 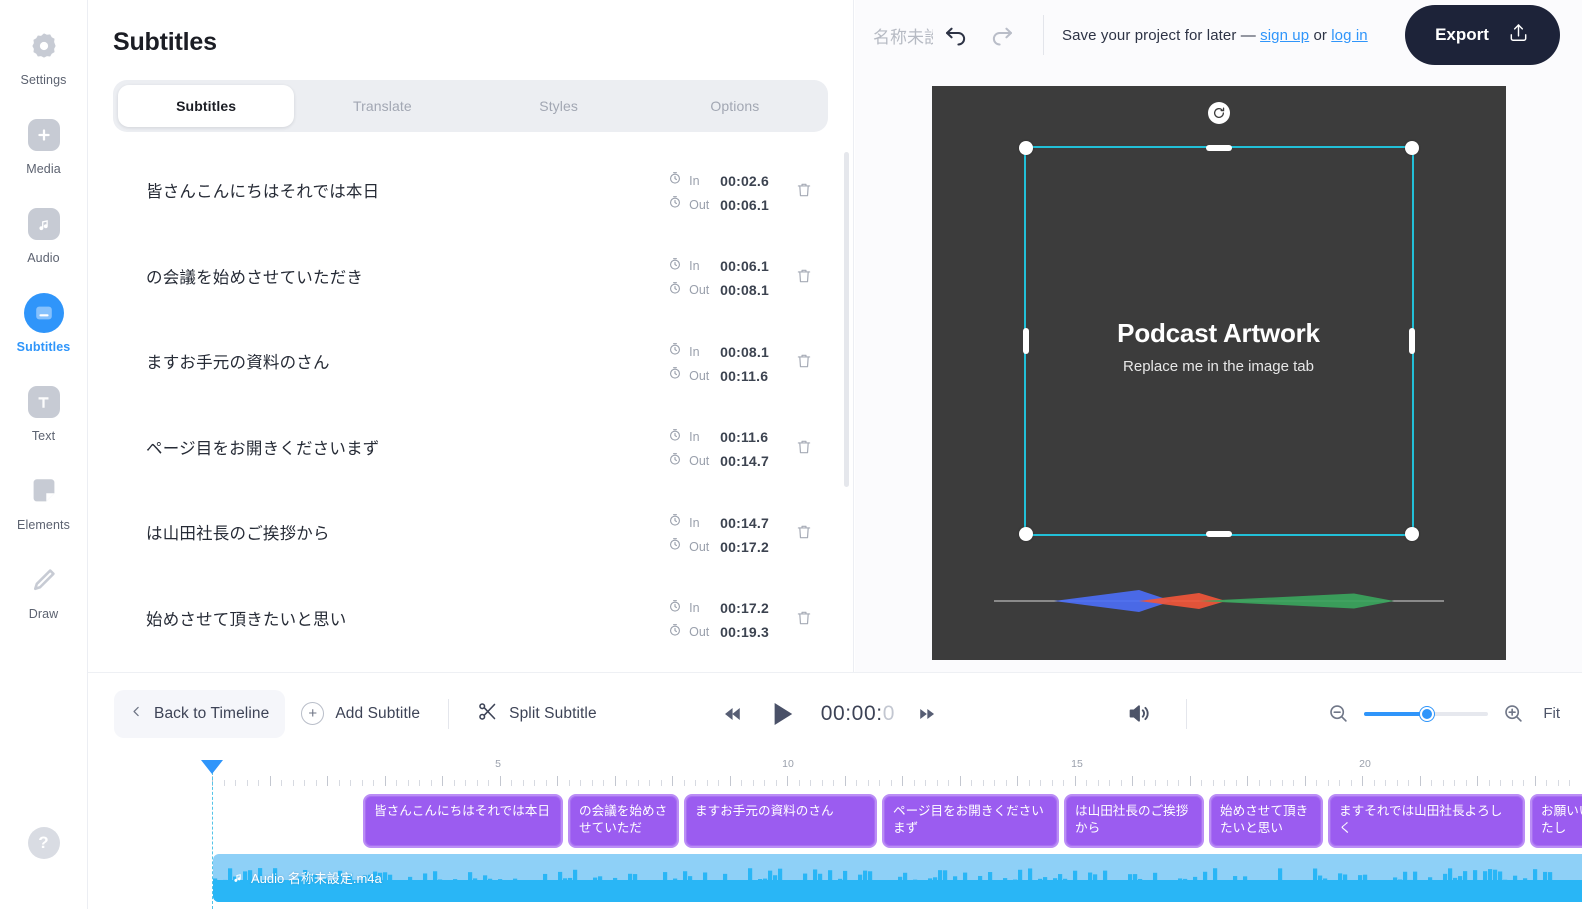 I want to click on out-time: 00:19.3, so click(x=744, y=632).